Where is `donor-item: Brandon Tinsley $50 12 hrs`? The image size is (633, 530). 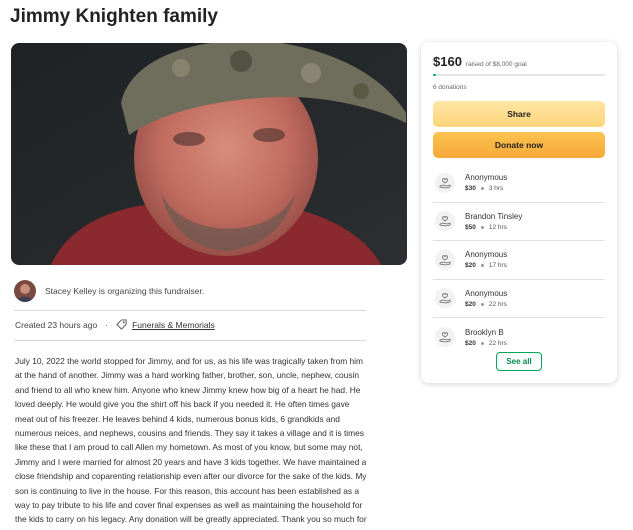 donor-item: Brandon Tinsley $50 12 hrs is located at coordinates (519, 222).